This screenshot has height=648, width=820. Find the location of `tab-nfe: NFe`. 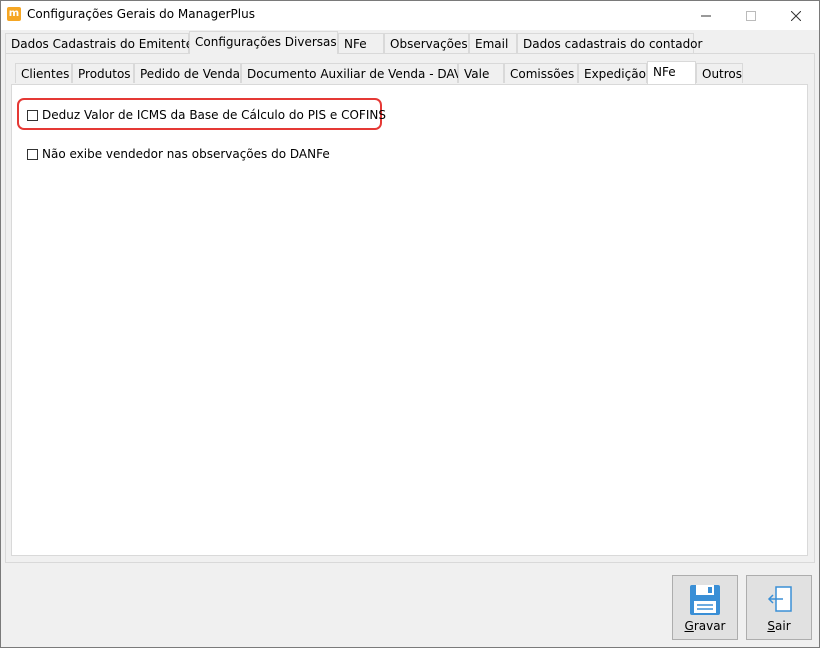

tab-nfe: NFe is located at coordinates (361, 43).